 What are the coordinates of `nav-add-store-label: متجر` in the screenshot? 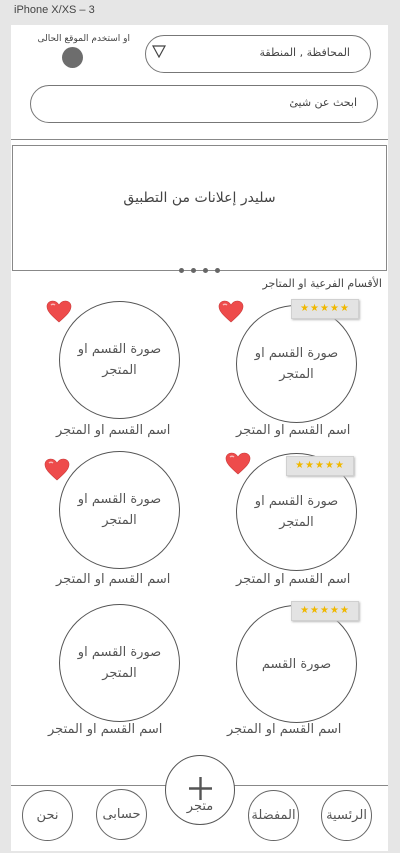 It's located at (200, 806).